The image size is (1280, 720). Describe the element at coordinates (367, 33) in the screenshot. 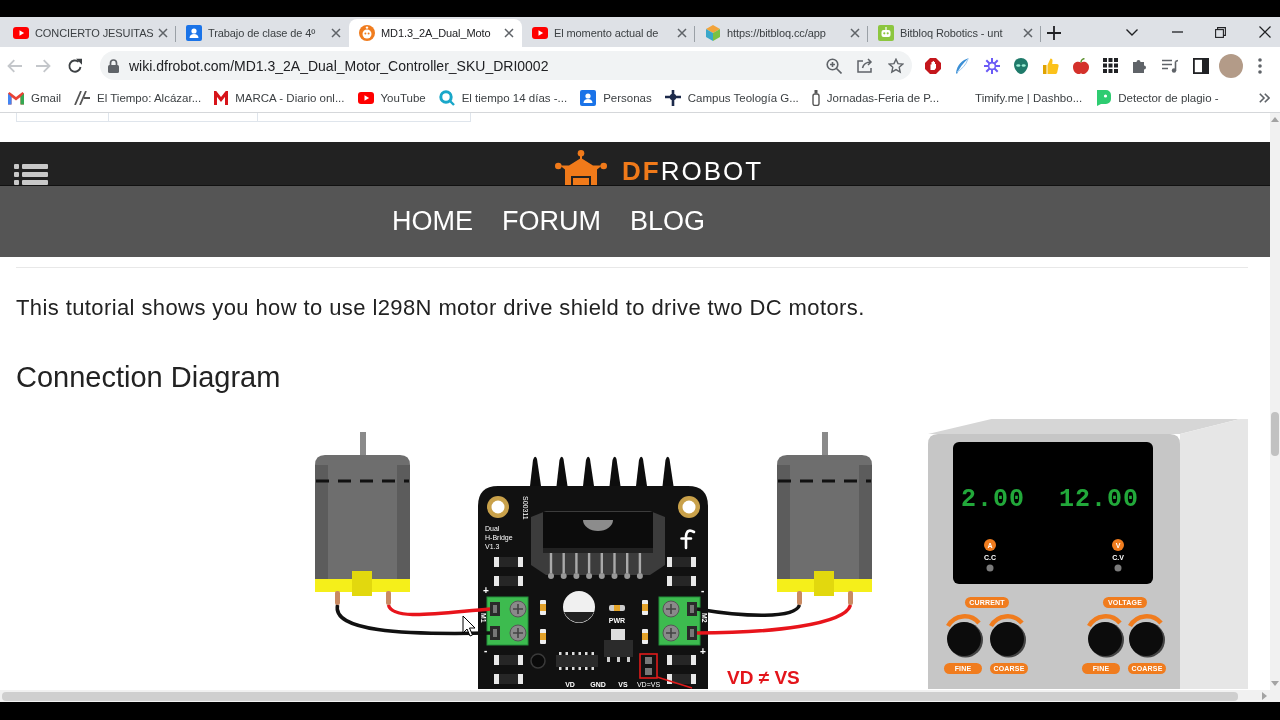

I see `robot-face-icon` at that location.